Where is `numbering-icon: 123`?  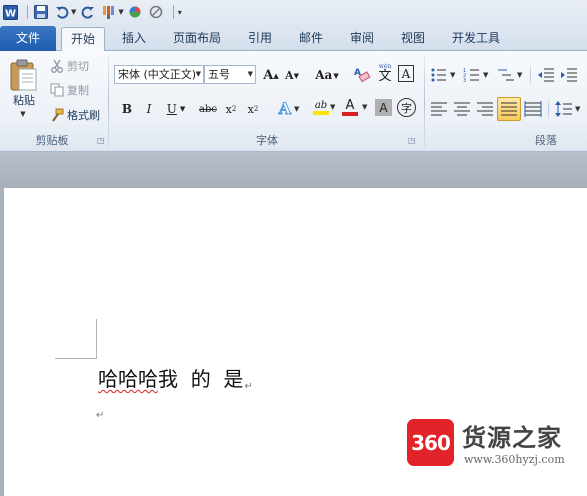
numbering-icon: 123 is located at coordinates (472, 75).